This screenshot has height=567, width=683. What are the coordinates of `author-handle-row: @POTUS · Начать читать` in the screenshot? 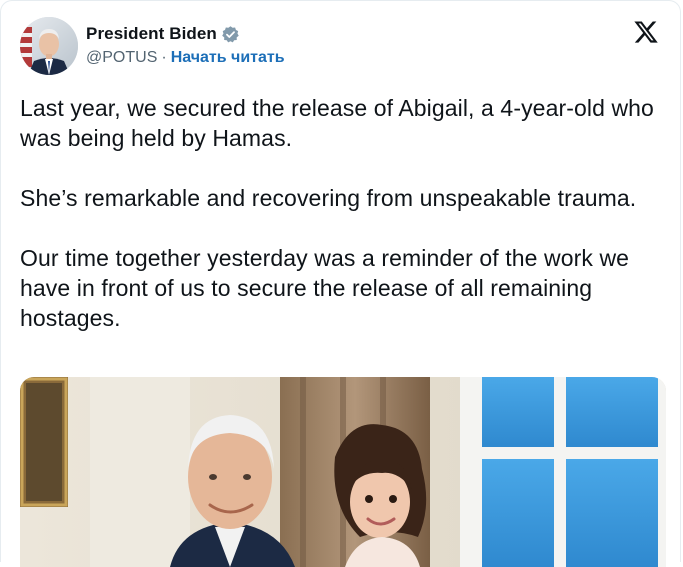 It's located at (185, 58).